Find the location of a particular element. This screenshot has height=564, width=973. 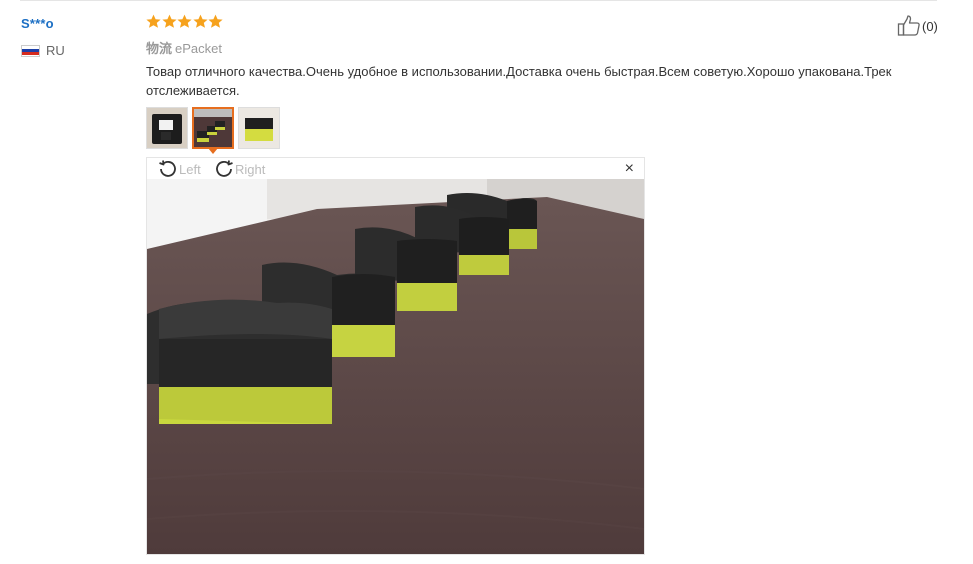

rotate-left-button: Left is located at coordinates (179, 169).